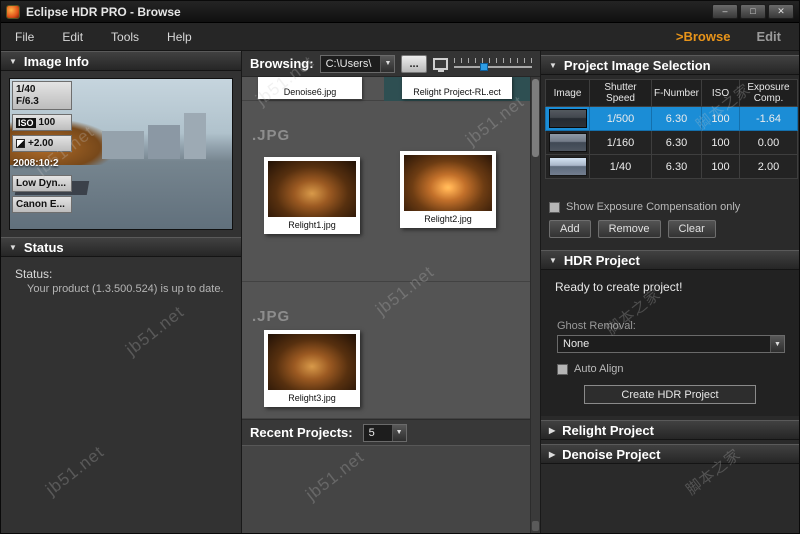 The image size is (800, 534). Describe the element at coordinates (670, 260) in the screenshot. I see `hdr-project-header: ▼ HDR Project` at that location.